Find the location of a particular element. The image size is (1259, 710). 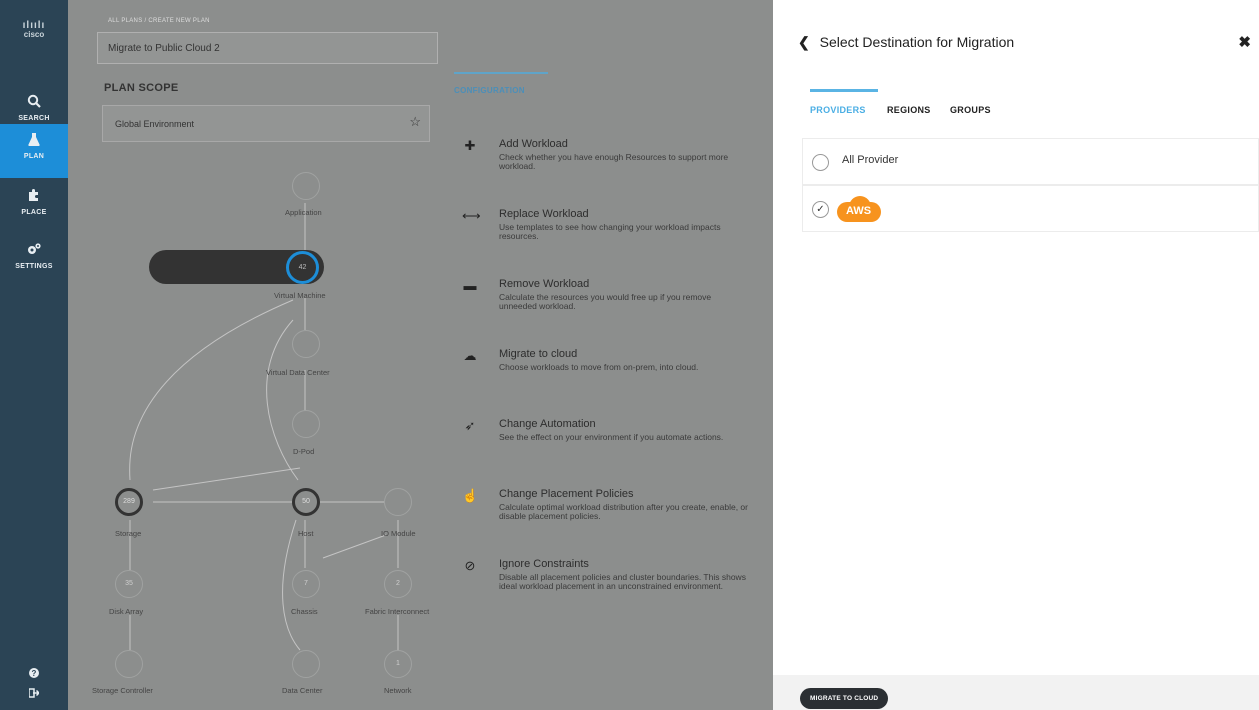

node-label-chassis: Chassis is located at coordinates (304, 611).